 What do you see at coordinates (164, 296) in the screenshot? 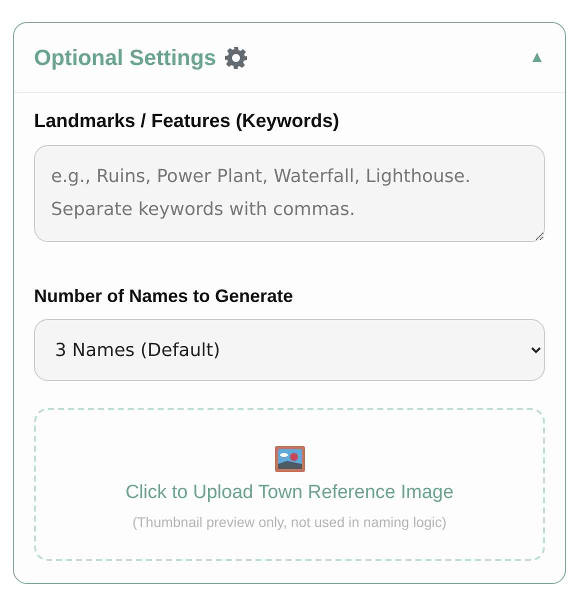
I see `name-count-label: Number of Names to Generate` at bounding box center [164, 296].